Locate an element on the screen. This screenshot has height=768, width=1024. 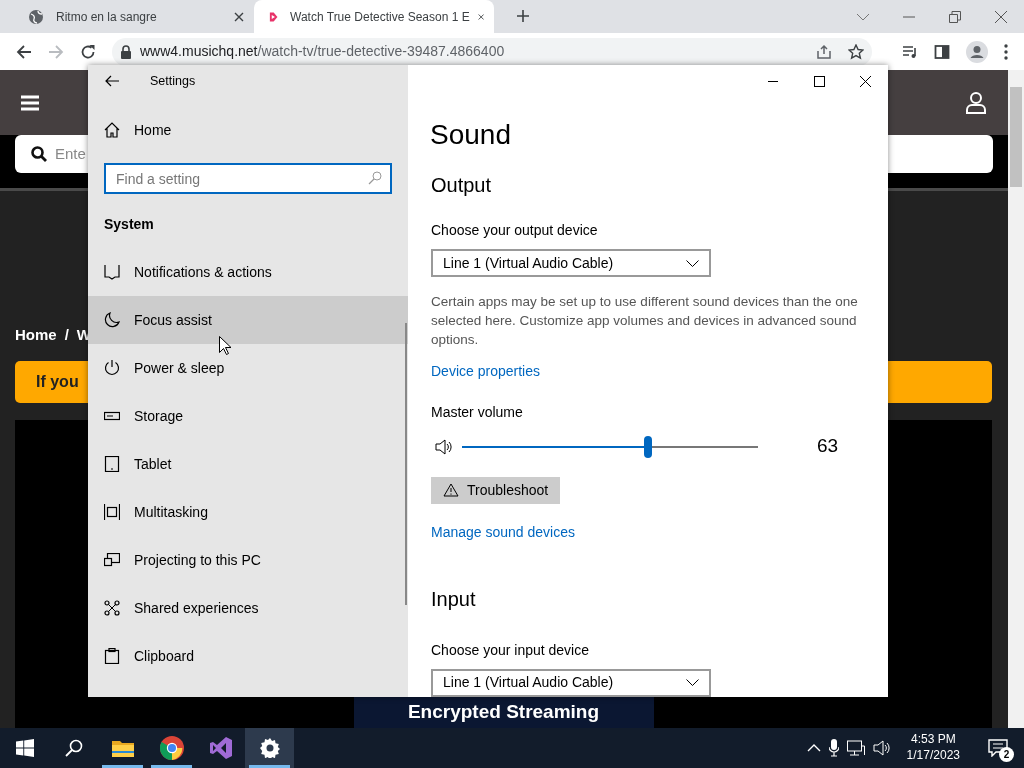
notification-icon is located at coordinates (112, 272).